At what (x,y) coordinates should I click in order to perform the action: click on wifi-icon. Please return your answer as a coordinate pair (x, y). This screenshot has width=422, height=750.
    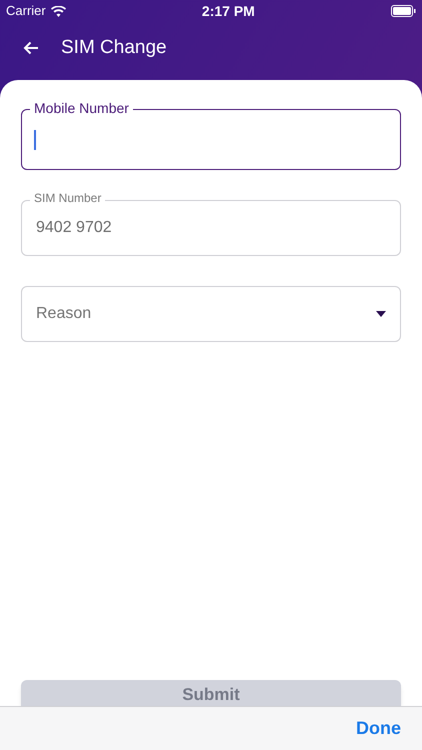
    Looking at the image, I should click on (58, 11).